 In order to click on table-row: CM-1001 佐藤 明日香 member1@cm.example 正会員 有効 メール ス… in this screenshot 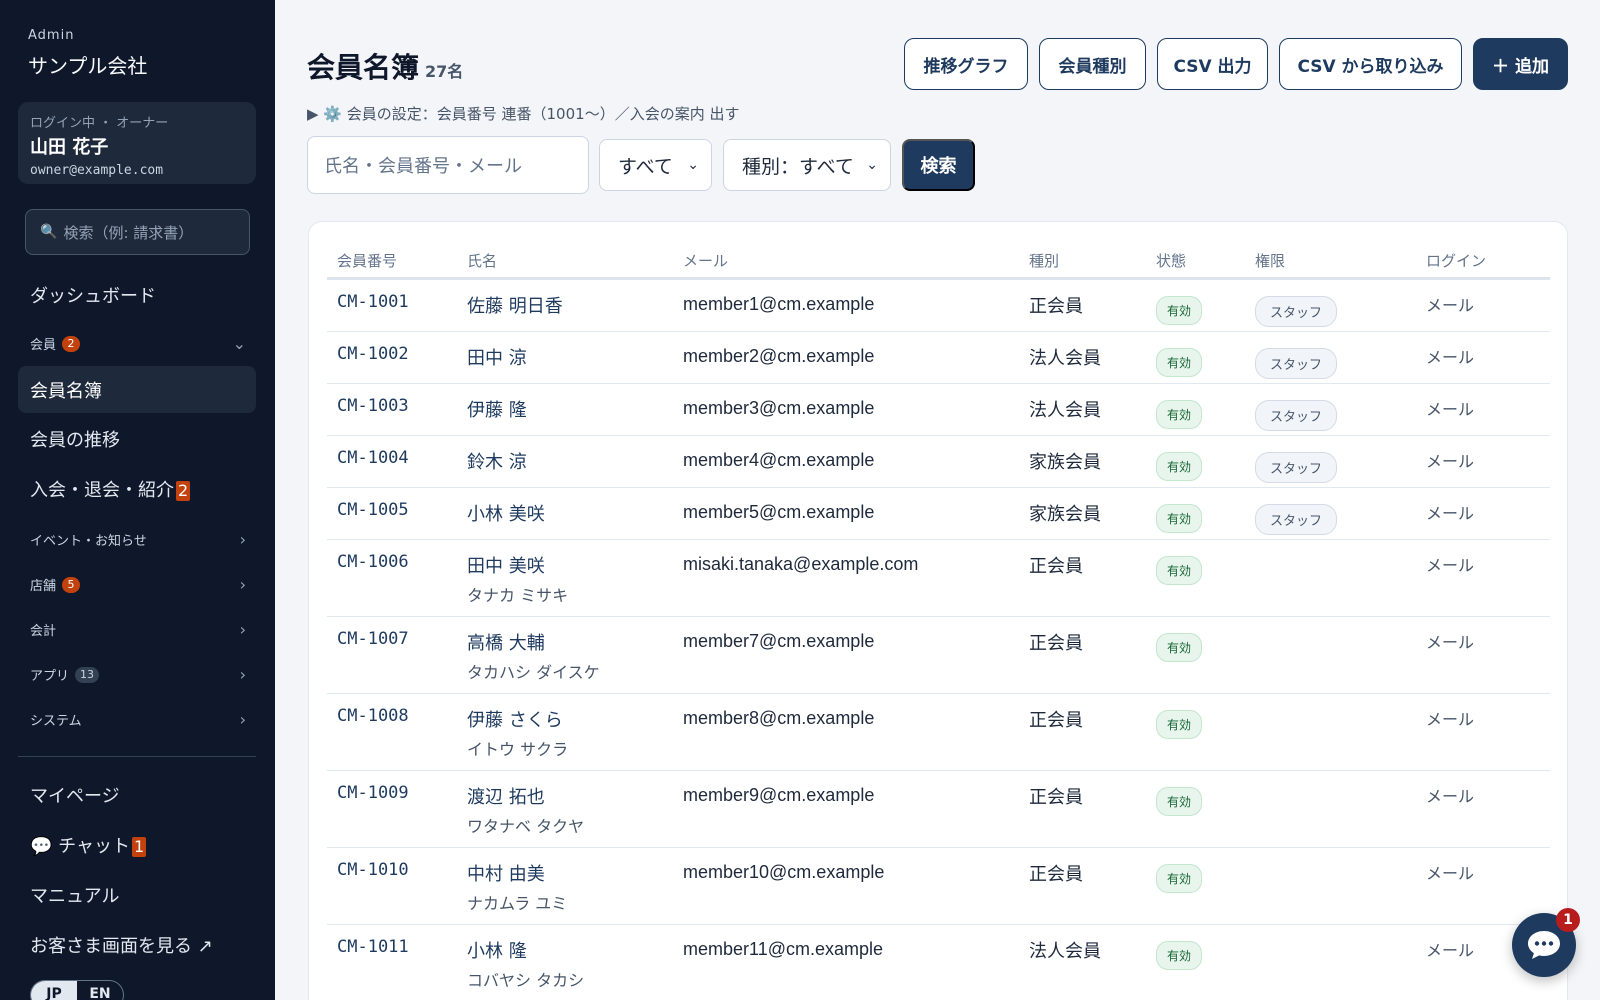, I will do `click(938, 306)`.